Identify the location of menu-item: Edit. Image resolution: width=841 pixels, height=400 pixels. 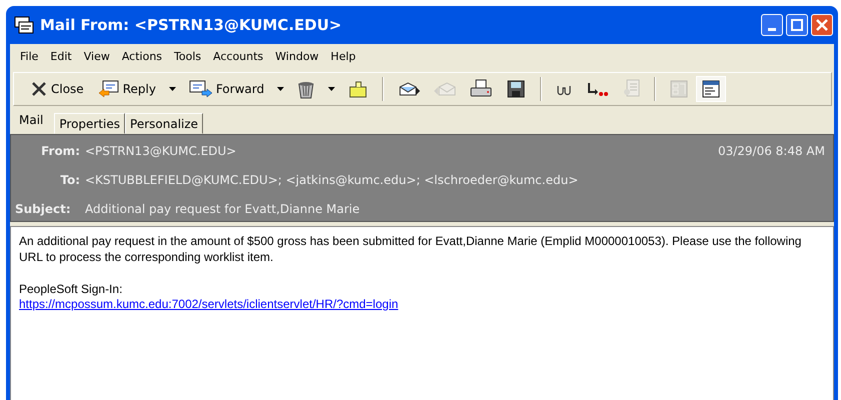
(61, 56).